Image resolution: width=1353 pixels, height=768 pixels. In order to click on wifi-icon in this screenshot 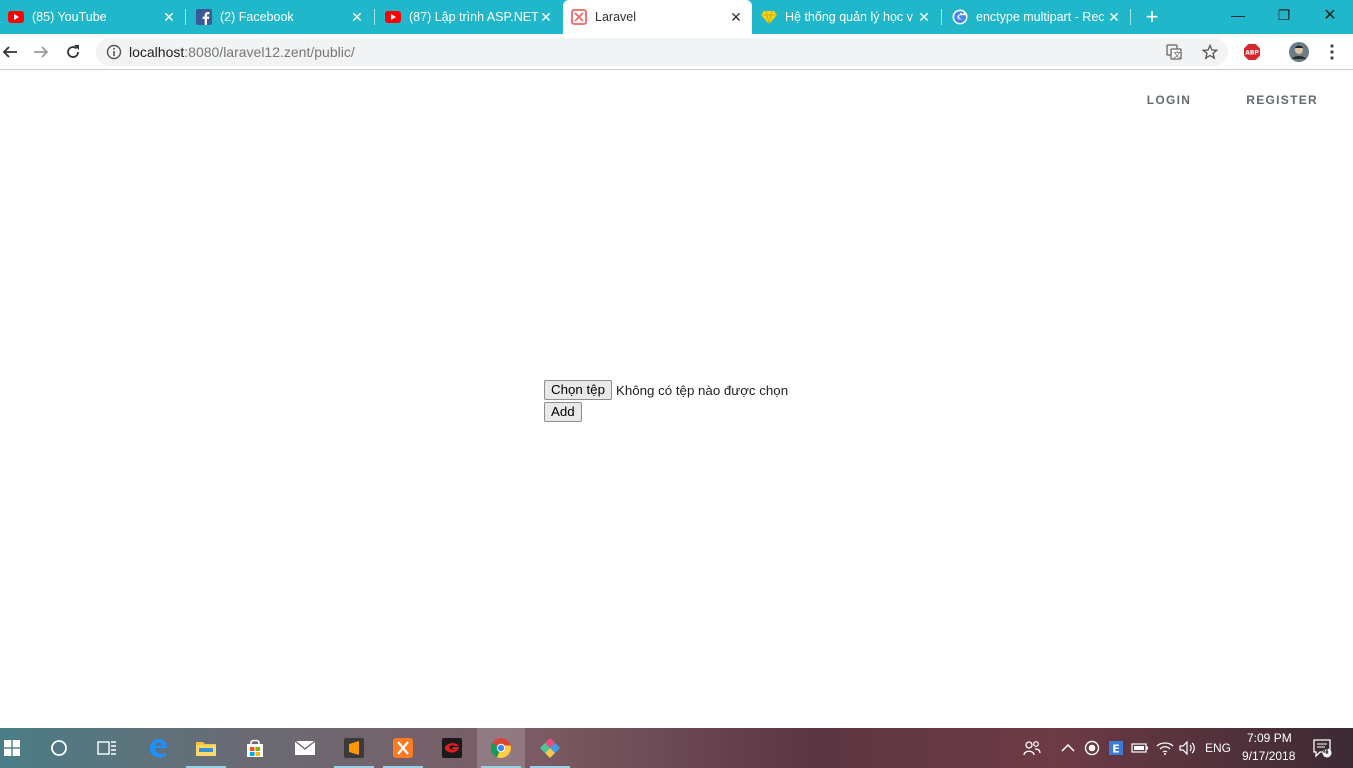, I will do `click(1165, 748)`.